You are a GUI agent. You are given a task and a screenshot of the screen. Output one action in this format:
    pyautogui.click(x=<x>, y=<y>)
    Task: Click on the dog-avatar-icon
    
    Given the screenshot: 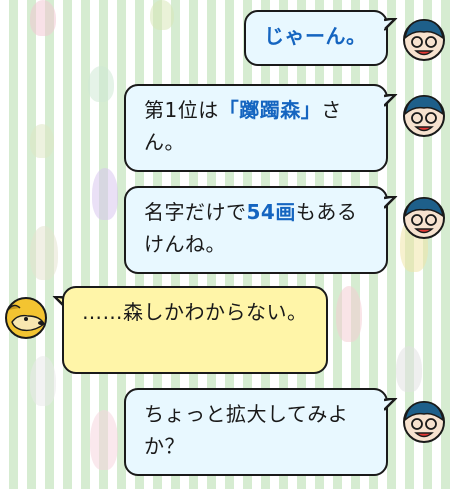 What is the action you would take?
    pyautogui.click(x=26, y=318)
    